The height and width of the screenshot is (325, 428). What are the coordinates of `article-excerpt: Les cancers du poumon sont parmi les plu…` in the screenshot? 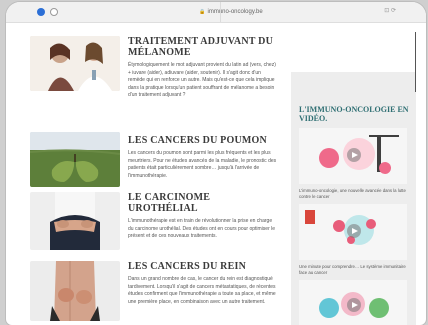 It's located at (202, 164).